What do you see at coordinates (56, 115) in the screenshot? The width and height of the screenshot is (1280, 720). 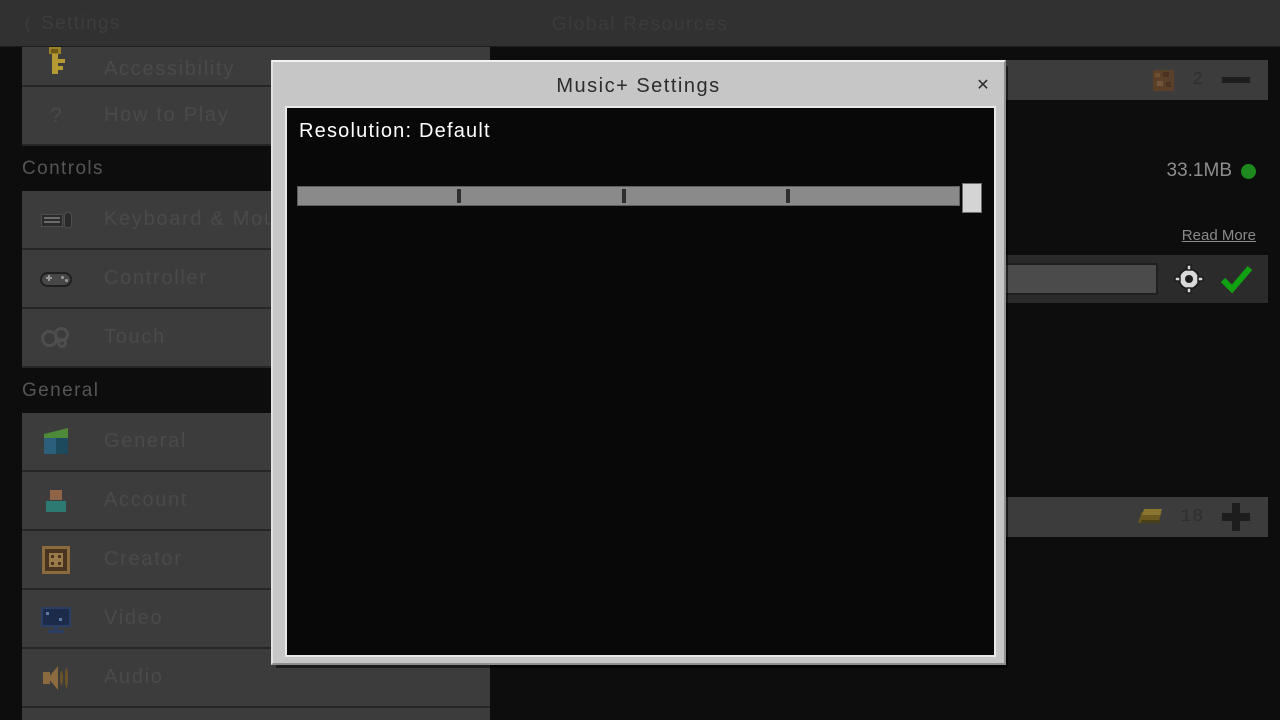 I see `question-mark-icon: ?` at bounding box center [56, 115].